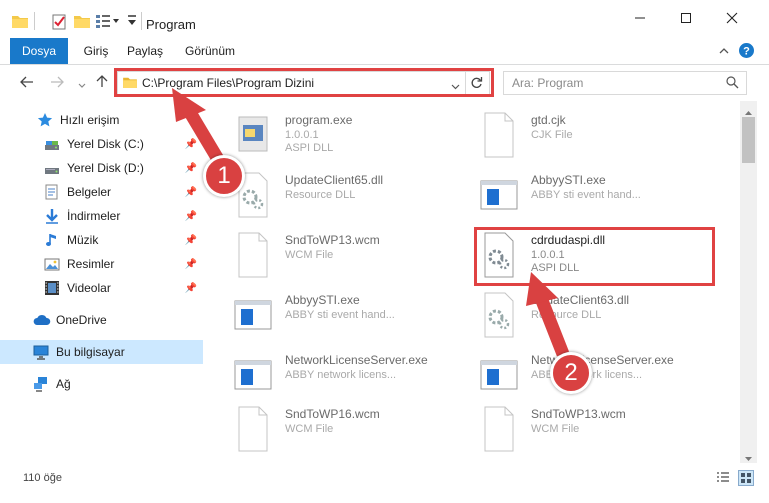  Describe the element at coordinates (224, 176) in the screenshot. I see `step-badge-1: 1` at that location.